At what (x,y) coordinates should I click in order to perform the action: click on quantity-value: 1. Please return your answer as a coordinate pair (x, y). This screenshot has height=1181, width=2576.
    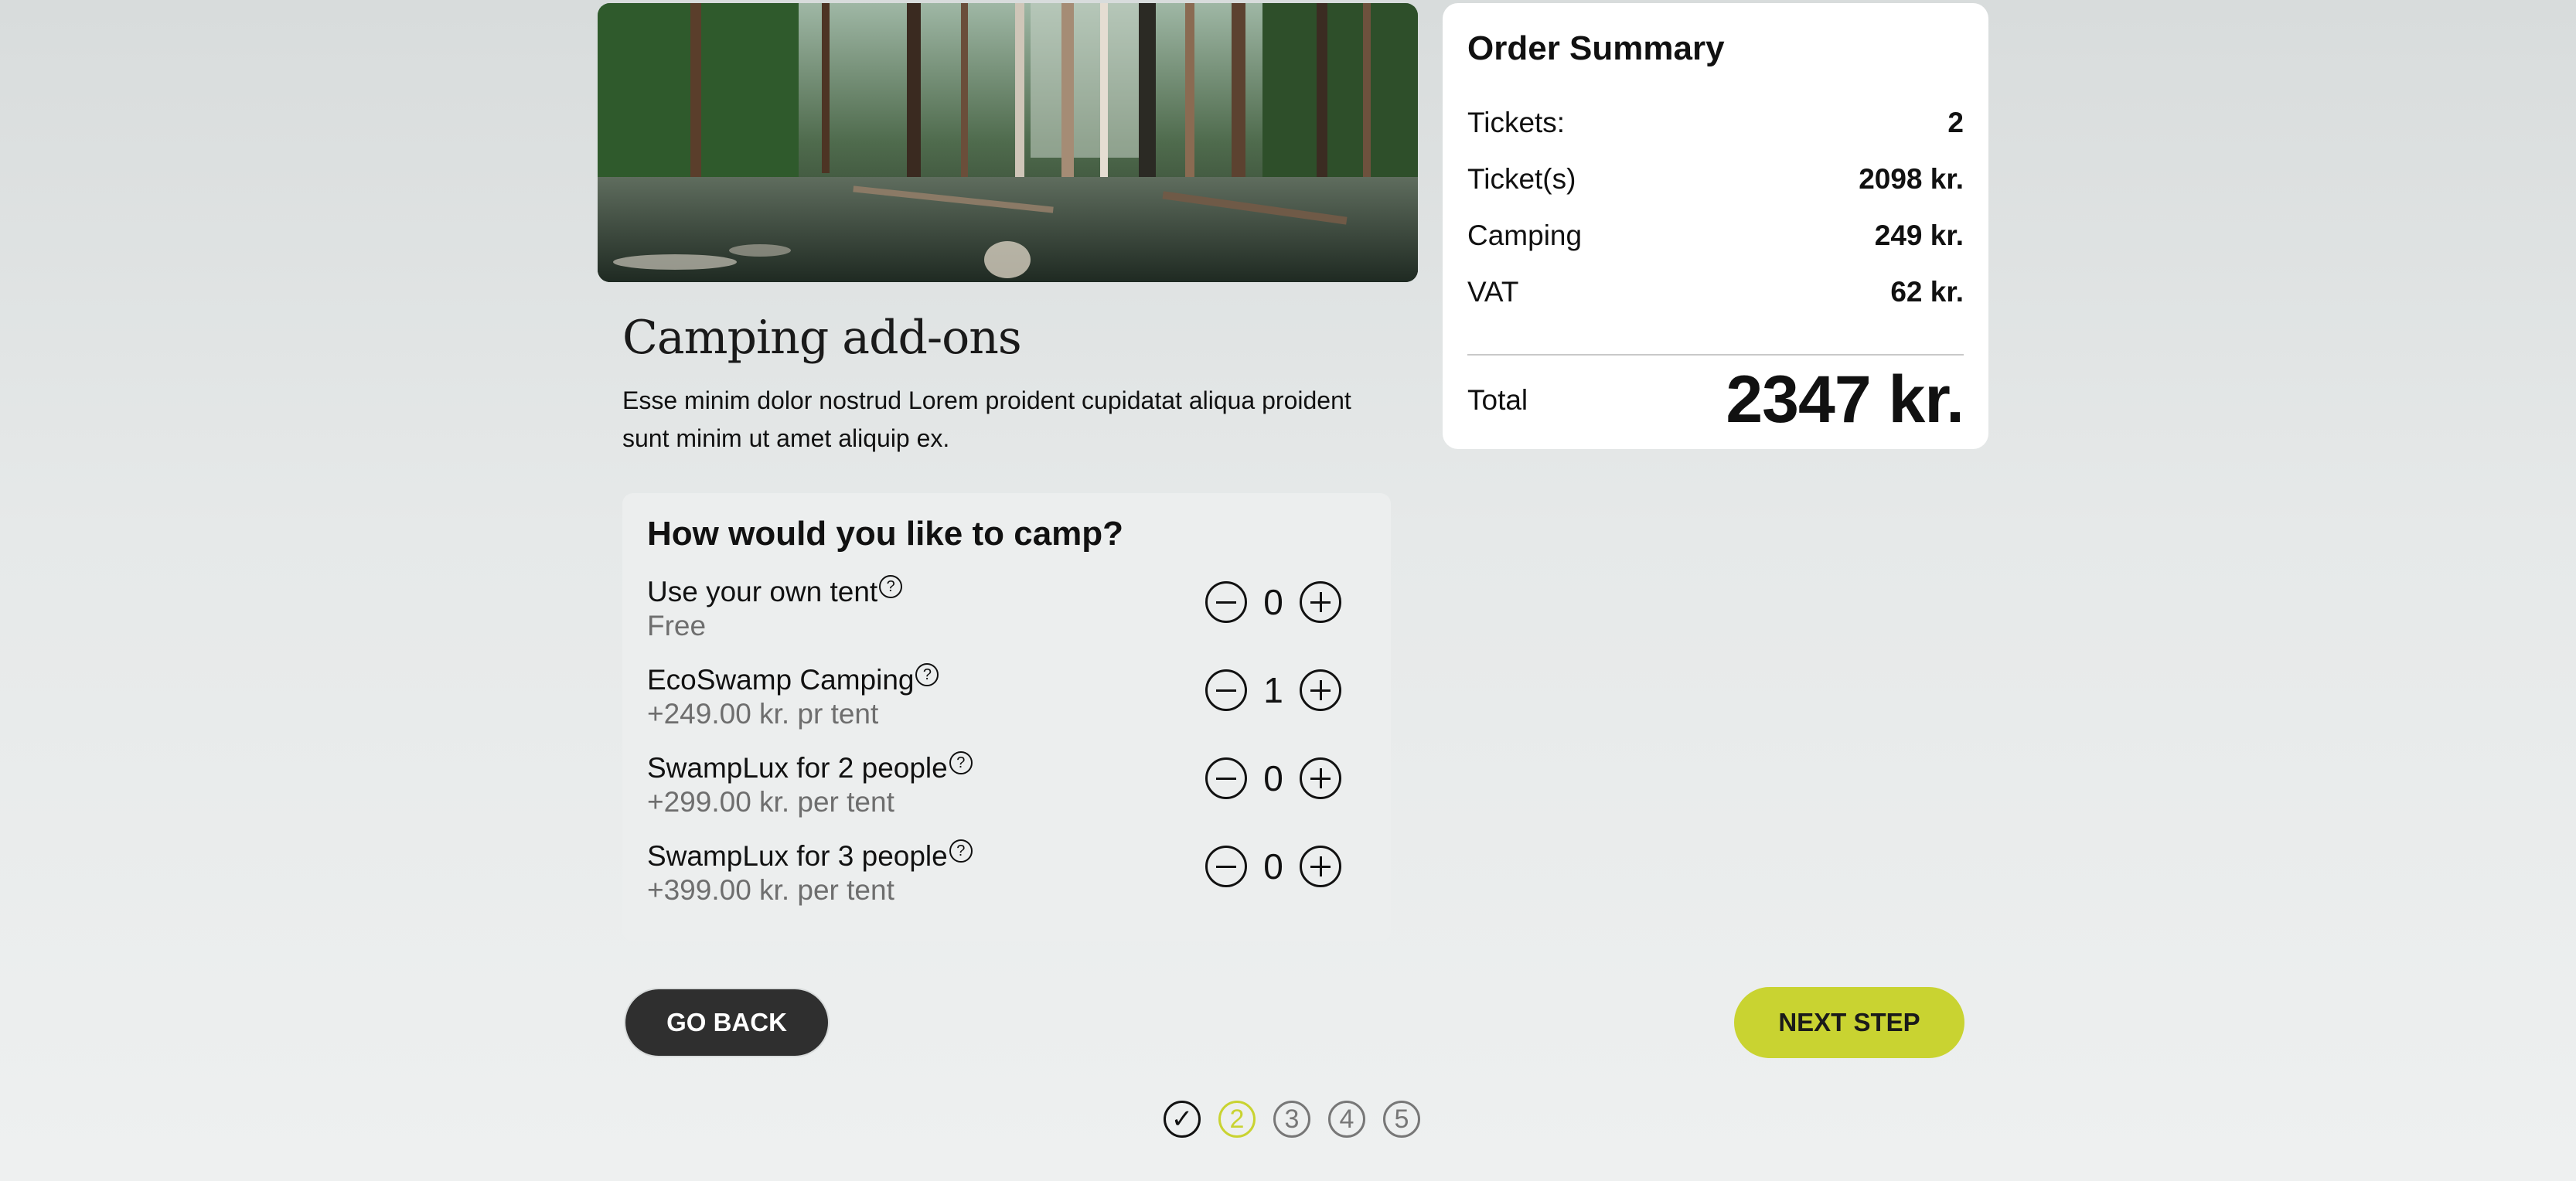
    Looking at the image, I should click on (1273, 690).